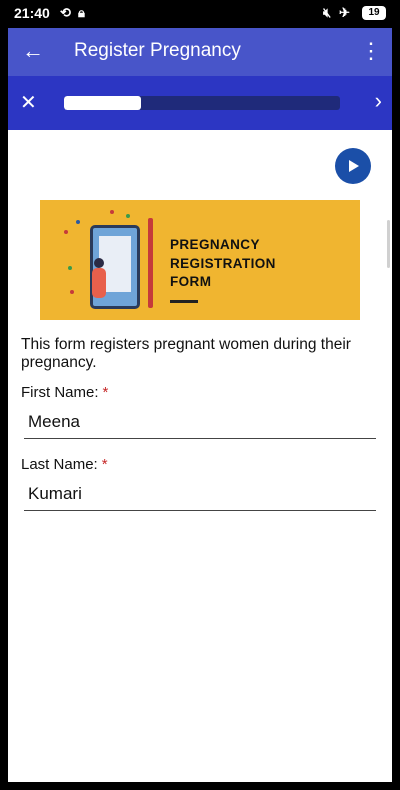 This screenshot has height=790, width=400. I want to click on first-name-label-text: First Name:, so click(60, 392).